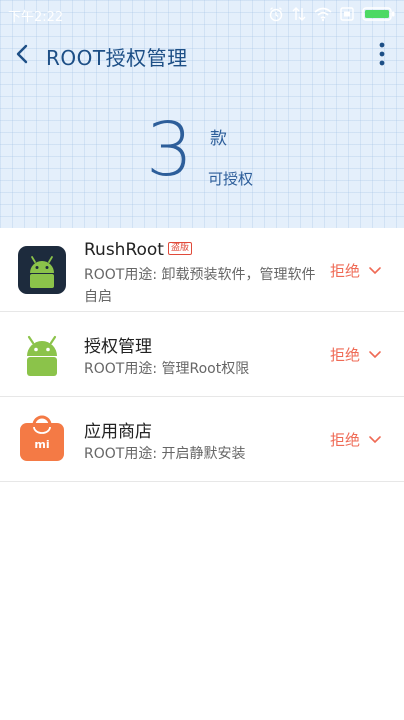  Describe the element at coordinates (202, 14) in the screenshot. I see `status-bar: 下午2:22` at that location.